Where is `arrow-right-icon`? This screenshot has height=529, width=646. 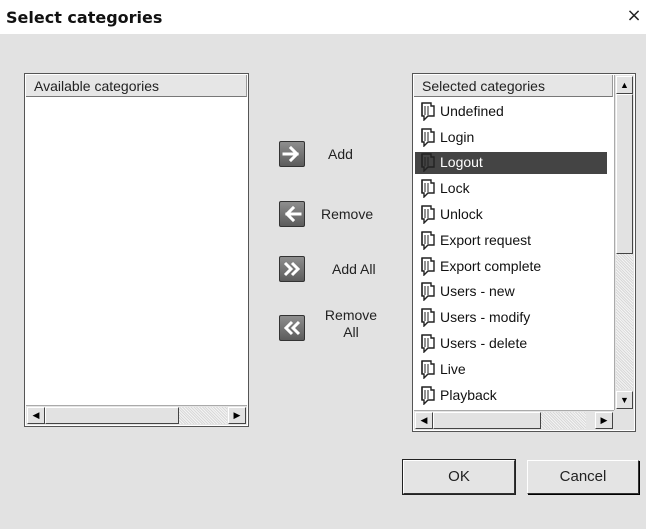 arrow-right-icon is located at coordinates (292, 154).